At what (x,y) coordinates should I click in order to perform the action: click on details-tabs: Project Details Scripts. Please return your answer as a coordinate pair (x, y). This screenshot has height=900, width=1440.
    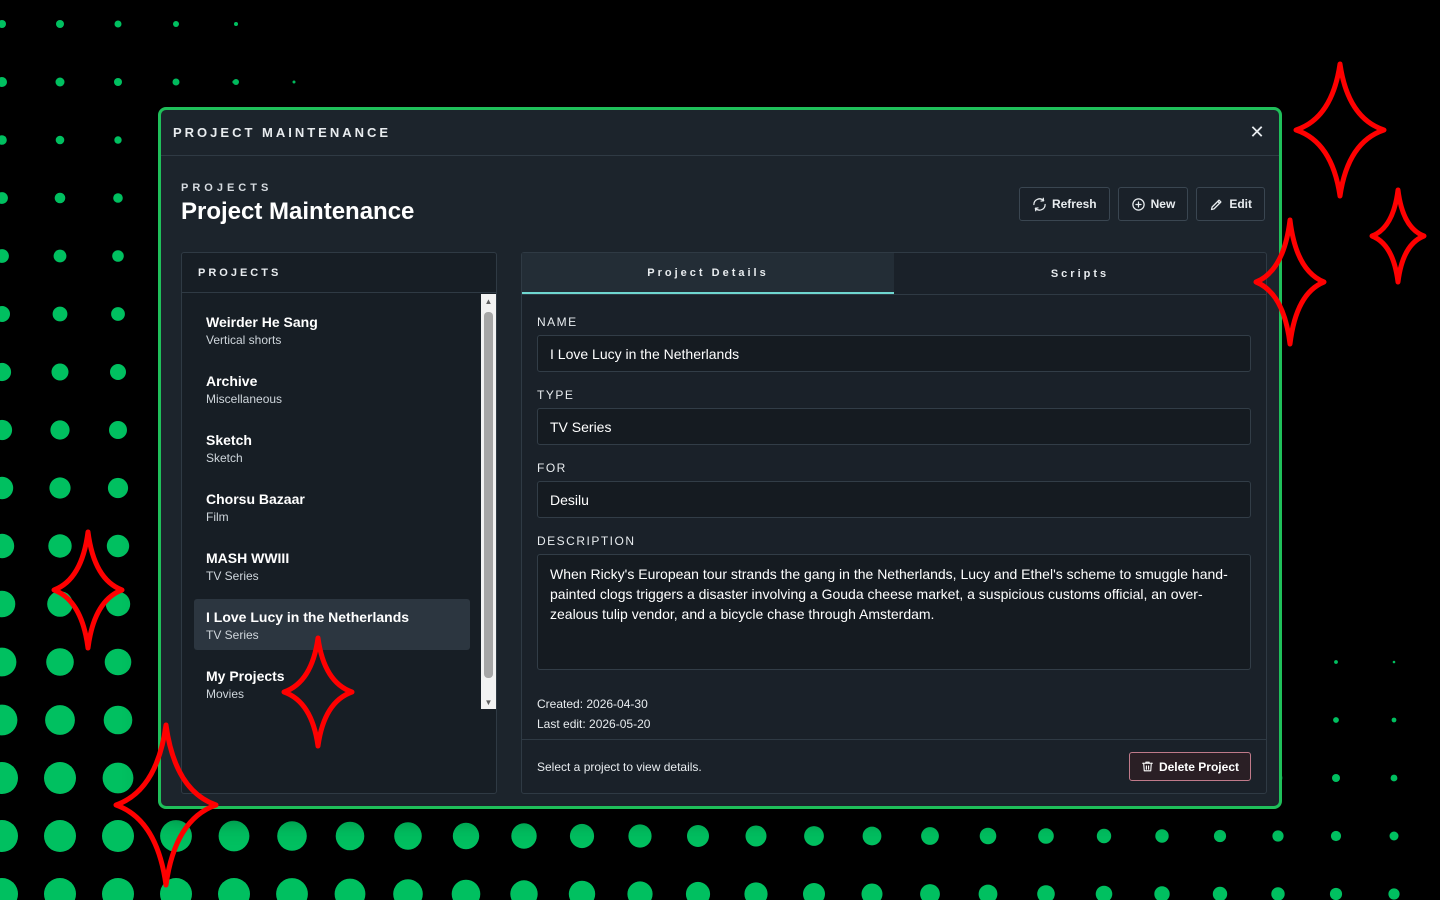
    Looking at the image, I should click on (894, 274).